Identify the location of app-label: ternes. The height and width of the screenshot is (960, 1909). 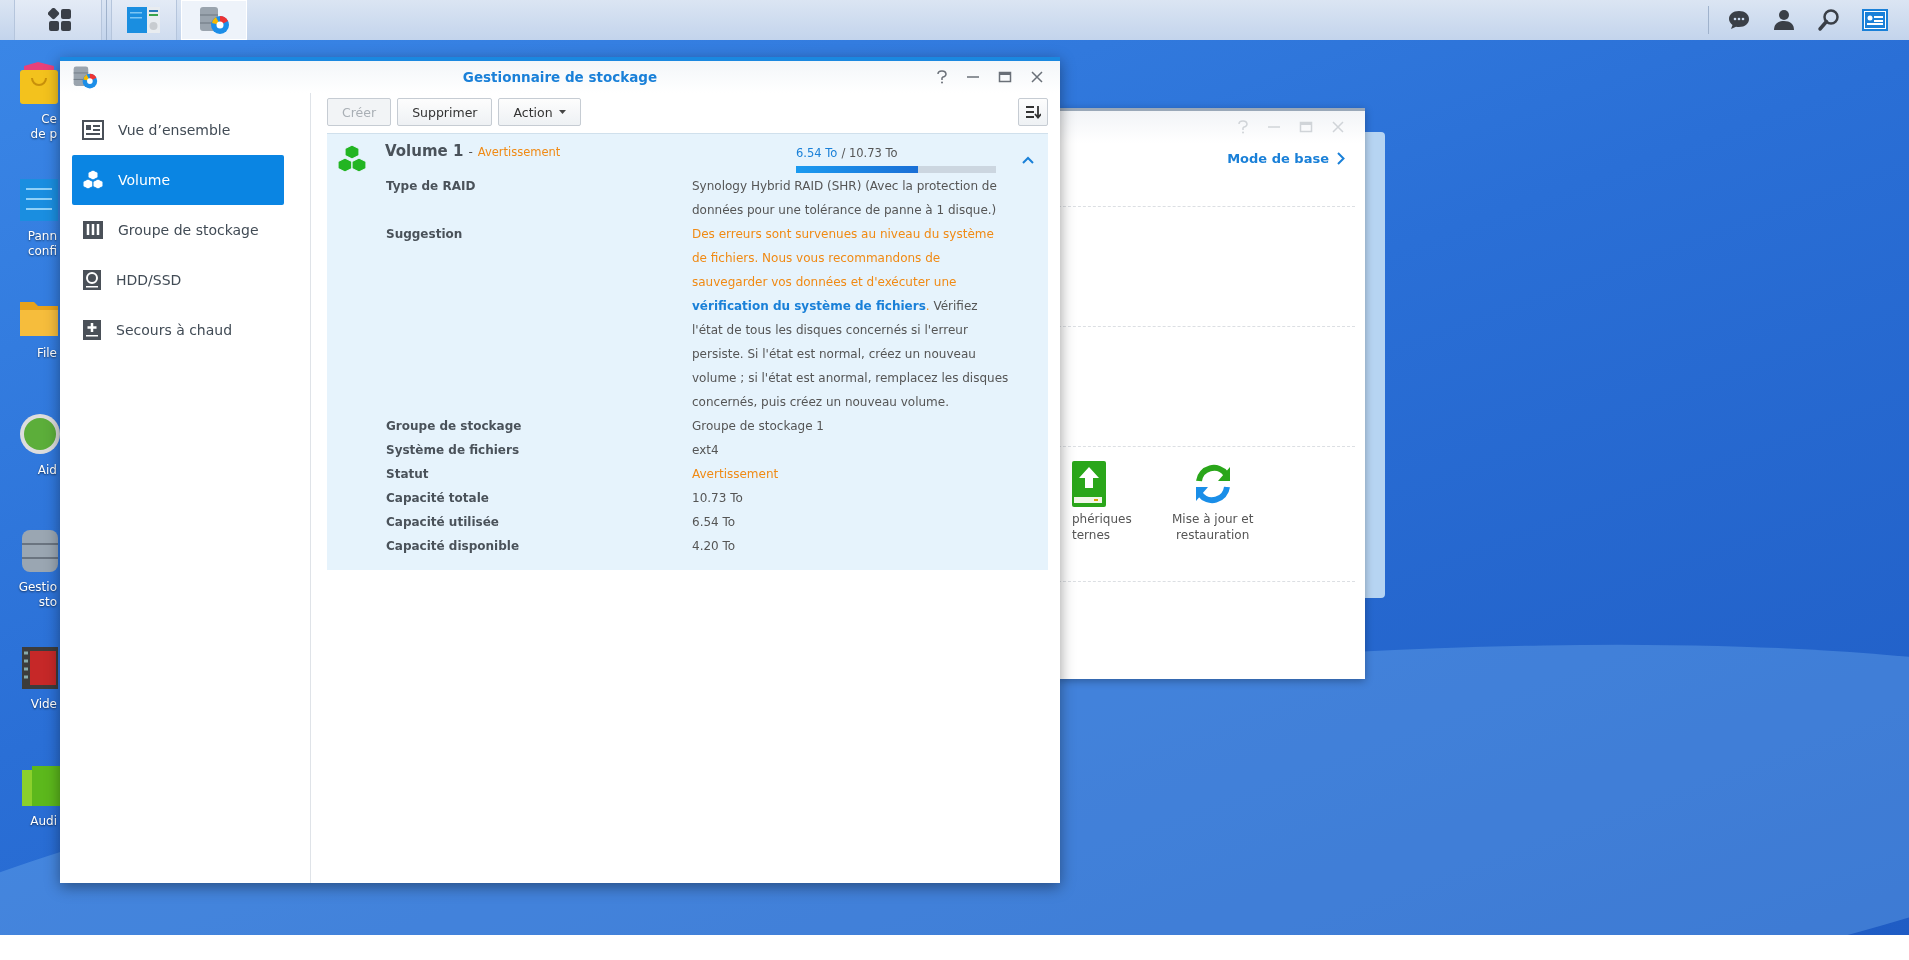
(1091, 535).